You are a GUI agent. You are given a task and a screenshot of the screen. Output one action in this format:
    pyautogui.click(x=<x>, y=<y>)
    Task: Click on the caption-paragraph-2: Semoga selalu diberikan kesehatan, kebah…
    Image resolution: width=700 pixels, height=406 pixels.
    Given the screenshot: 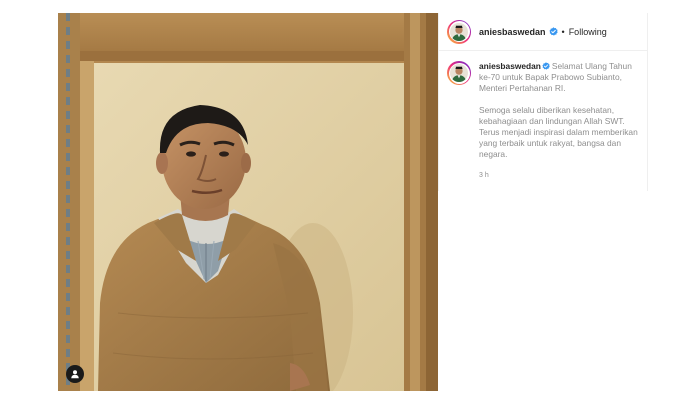 What is the action you would take?
    pyautogui.click(x=558, y=132)
    